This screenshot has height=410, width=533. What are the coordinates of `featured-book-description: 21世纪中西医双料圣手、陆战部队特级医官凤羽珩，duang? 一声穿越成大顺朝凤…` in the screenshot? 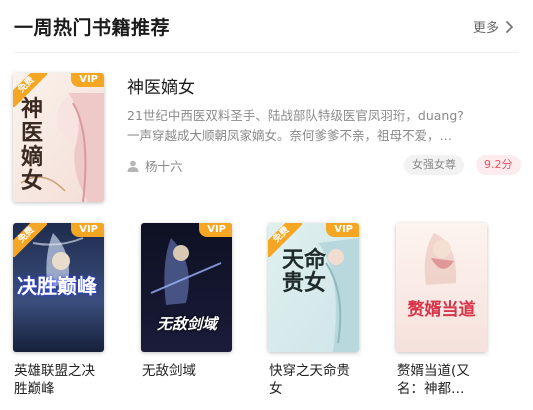 It's located at (320, 126).